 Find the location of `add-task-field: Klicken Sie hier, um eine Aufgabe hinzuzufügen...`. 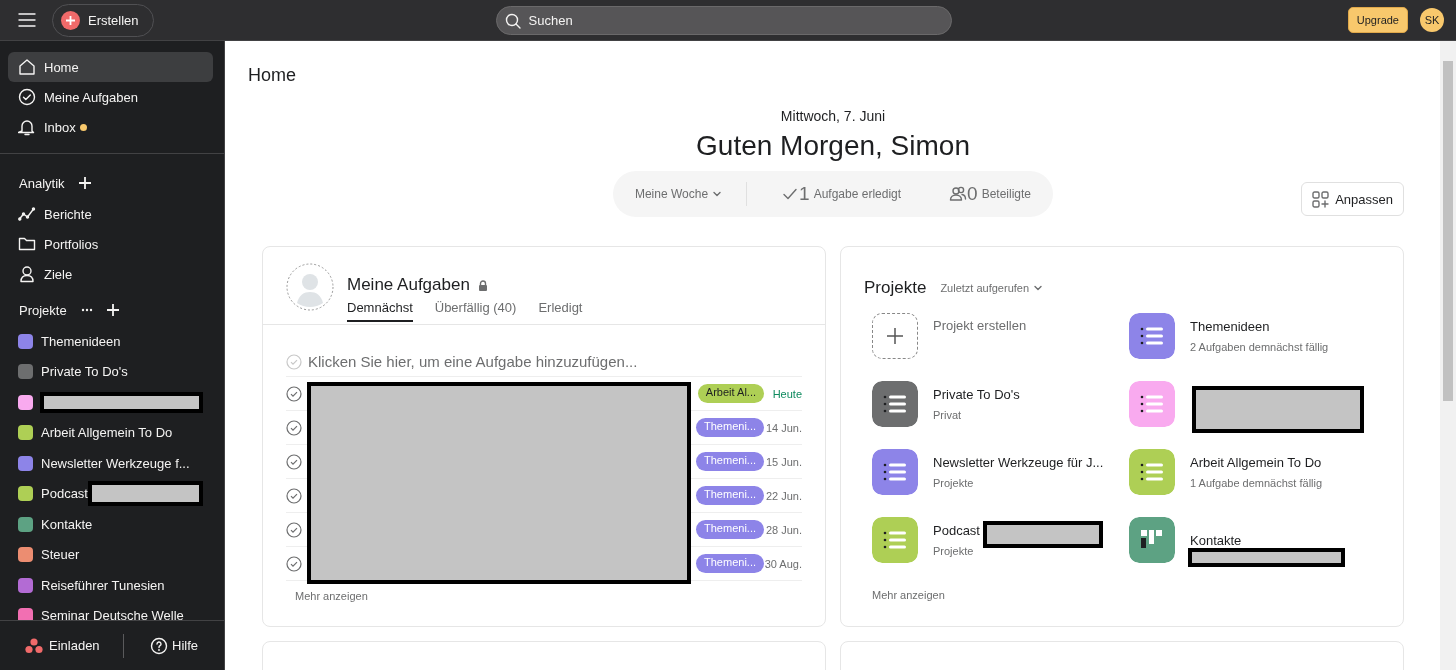

add-task-field: Klicken Sie hier, um eine Aufgabe hinzuzufügen... is located at coordinates (544, 362).